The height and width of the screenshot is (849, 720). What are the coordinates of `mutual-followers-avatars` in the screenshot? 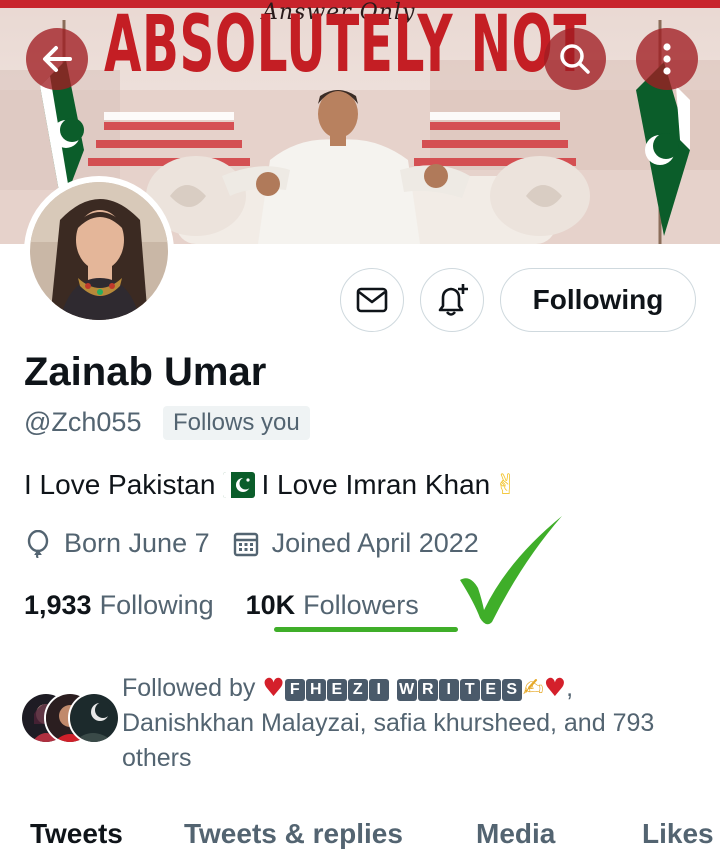 It's located at (70, 719).